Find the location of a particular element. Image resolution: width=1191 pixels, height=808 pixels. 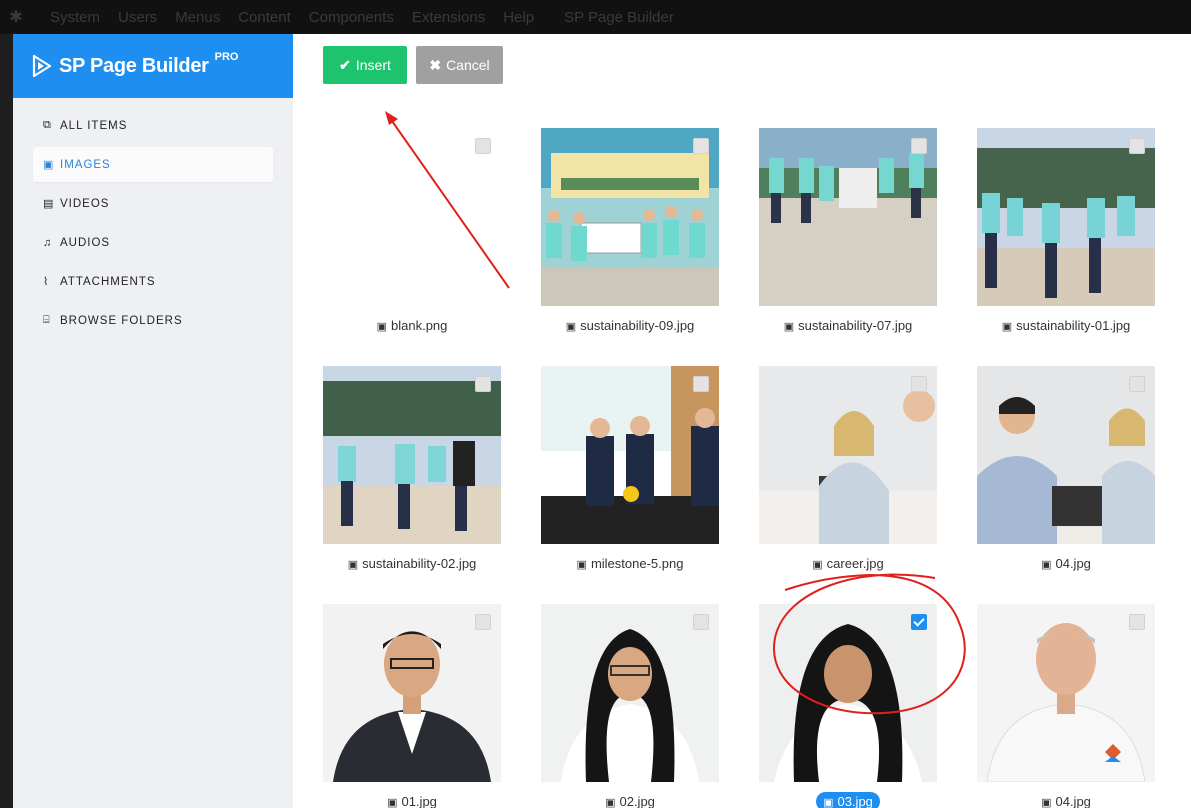

media-tile: ▣ sustainability-07.jpg is located at coordinates (848, 230).